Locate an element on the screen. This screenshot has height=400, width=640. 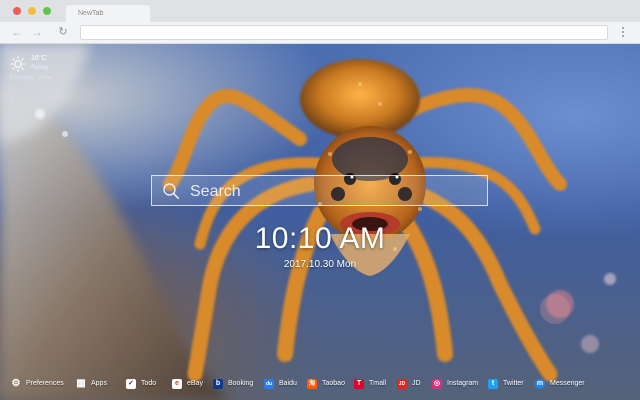
address-bar is located at coordinates (344, 32).